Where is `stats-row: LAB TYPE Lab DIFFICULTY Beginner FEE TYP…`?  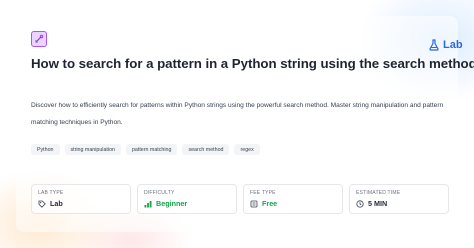 stats-row: LAB TYPE Lab DIFFICULTY Beginner FEE TYP… is located at coordinates (240, 199).